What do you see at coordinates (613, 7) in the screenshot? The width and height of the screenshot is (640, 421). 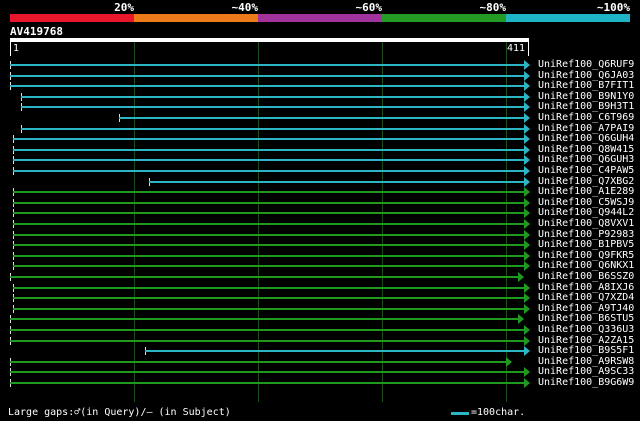 I see `percent-label: ~100%` at bounding box center [613, 7].